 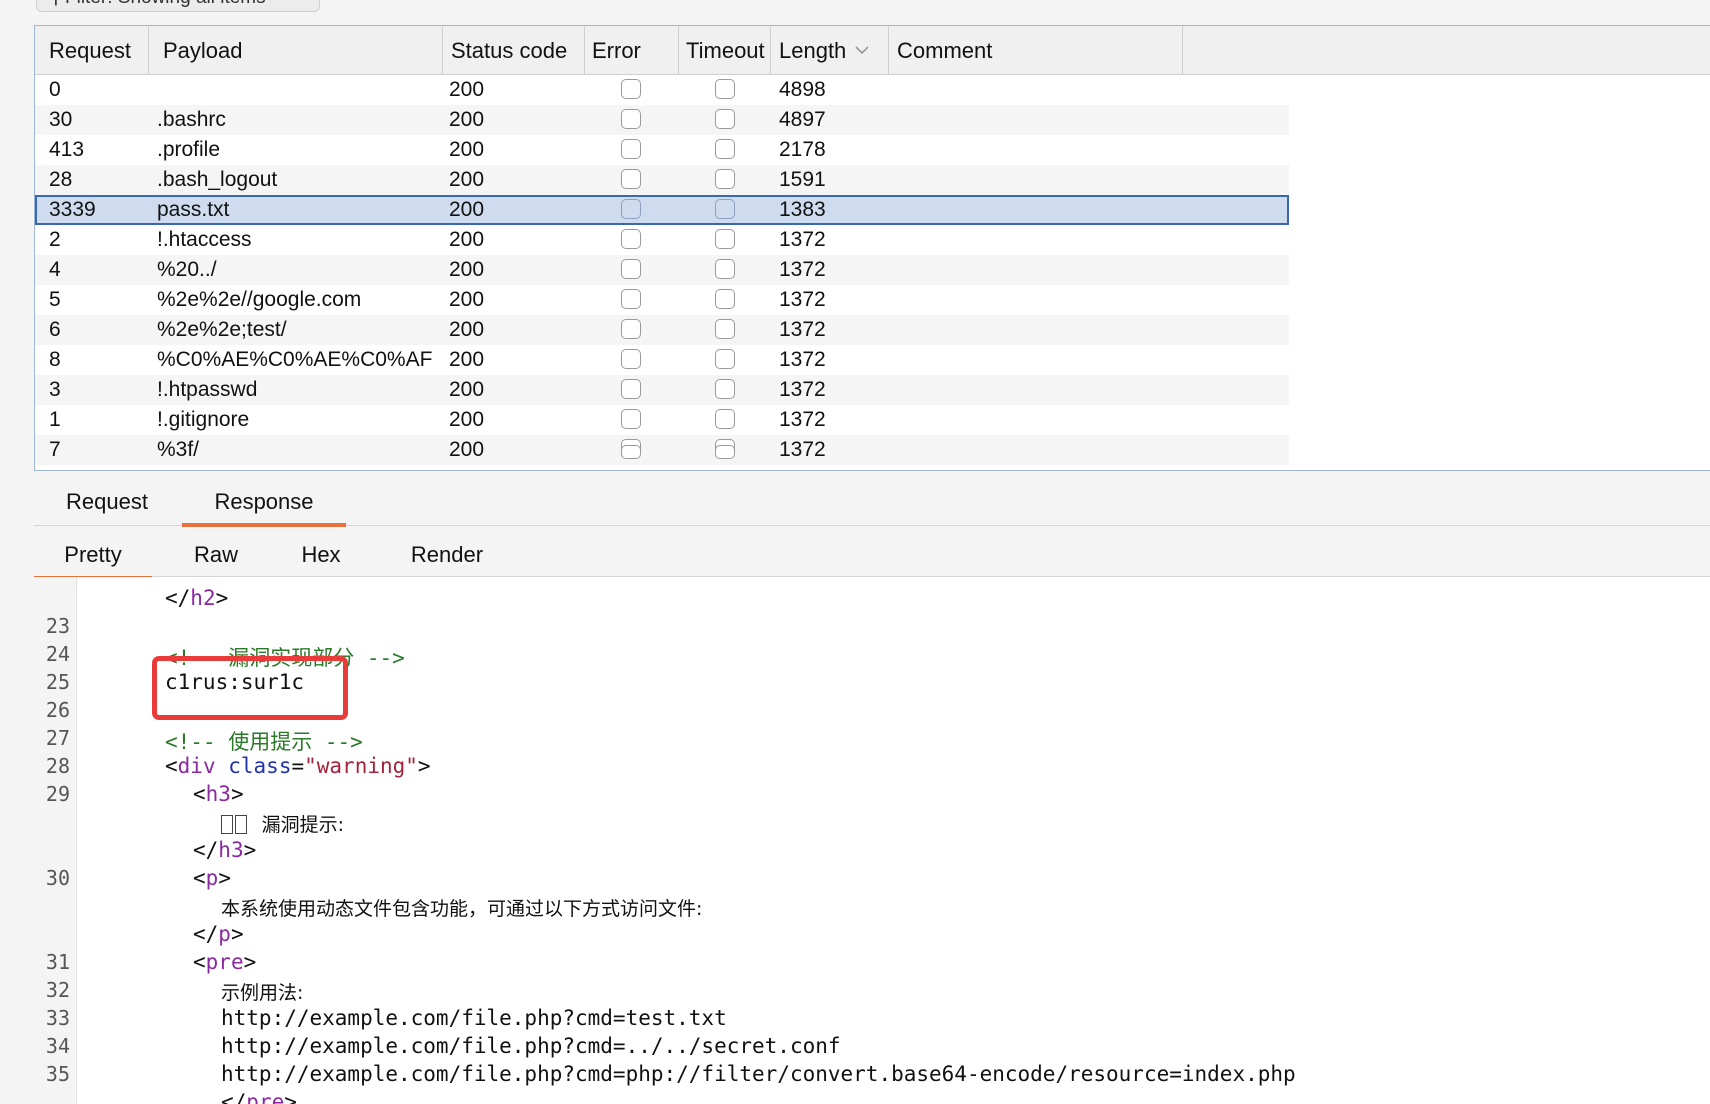 I want to click on tab-request: Request, so click(x=107, y=499).